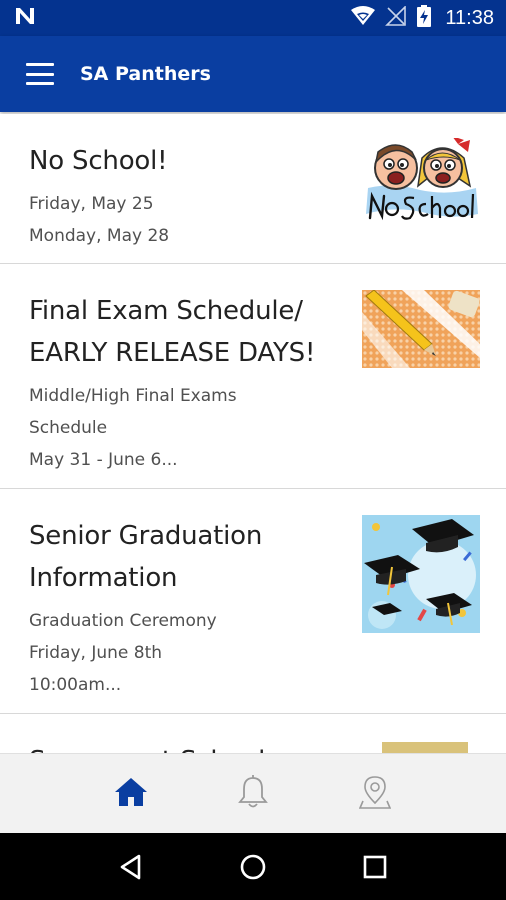  Describe the element at coordinates (123, 621) in the screenshot. I see `news-line: Graduation Ceremony` at that location.